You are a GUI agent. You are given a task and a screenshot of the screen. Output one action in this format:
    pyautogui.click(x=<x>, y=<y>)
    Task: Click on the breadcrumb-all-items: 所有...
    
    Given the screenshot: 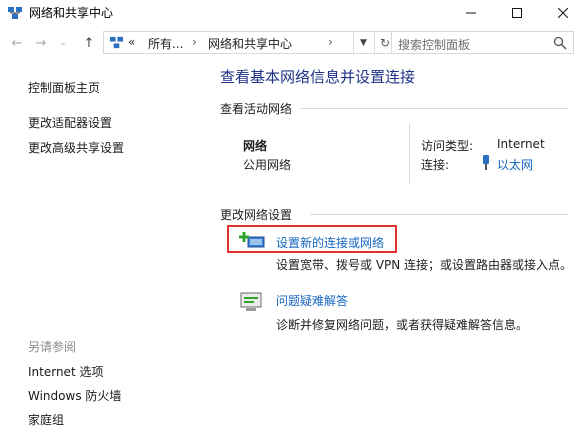 What is the action you would take?
    pyautogui.click(x=165, y=43)
    